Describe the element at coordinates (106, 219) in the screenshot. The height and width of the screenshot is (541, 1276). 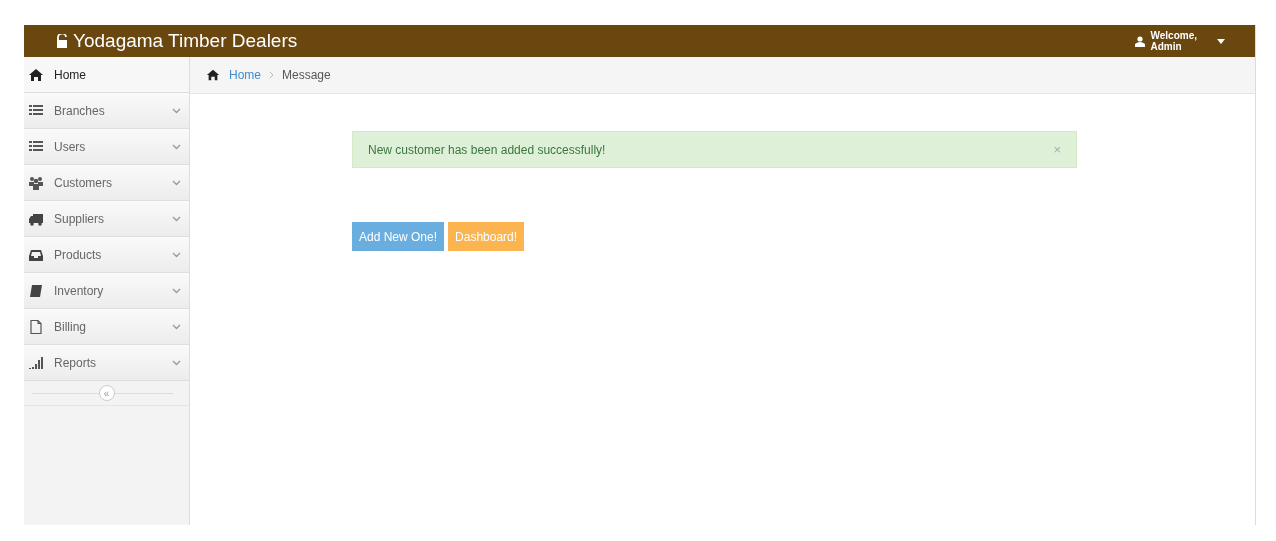
I see `sidebar-item: Suppliers` at that location.